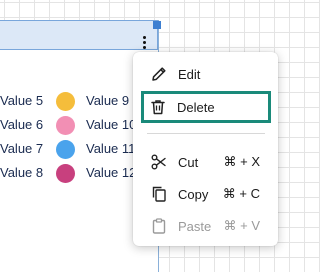  I want to click on menu-item-copy: Copy ⌘ + C, so click(205, 194).